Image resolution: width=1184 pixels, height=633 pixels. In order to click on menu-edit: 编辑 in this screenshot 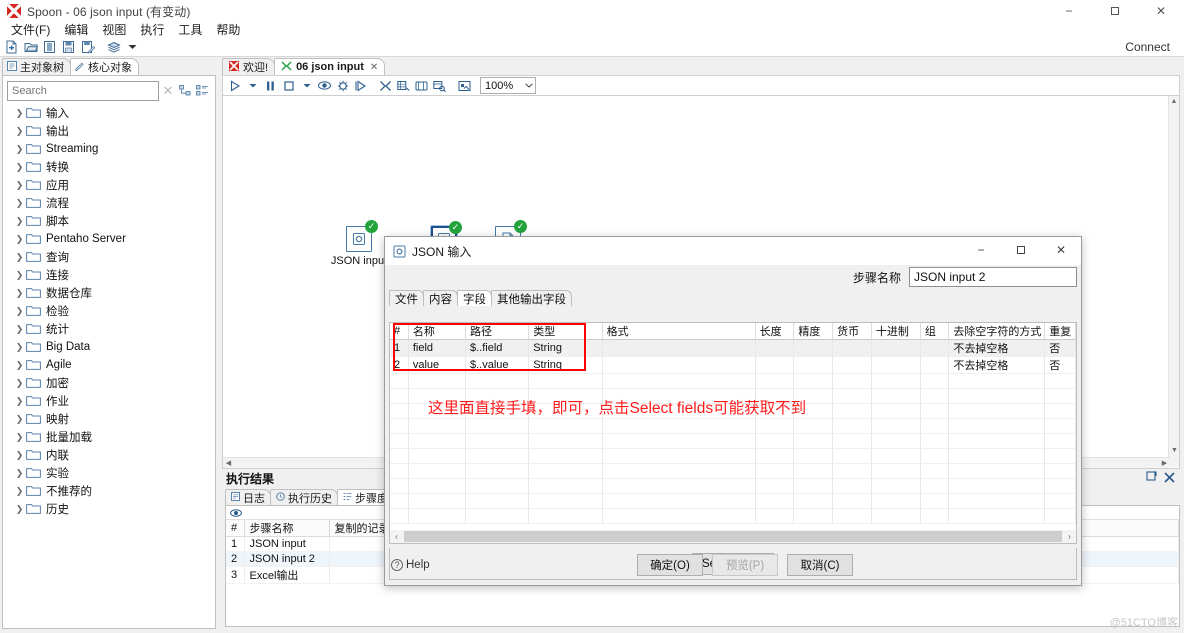, I will do `click(76, 30)`.